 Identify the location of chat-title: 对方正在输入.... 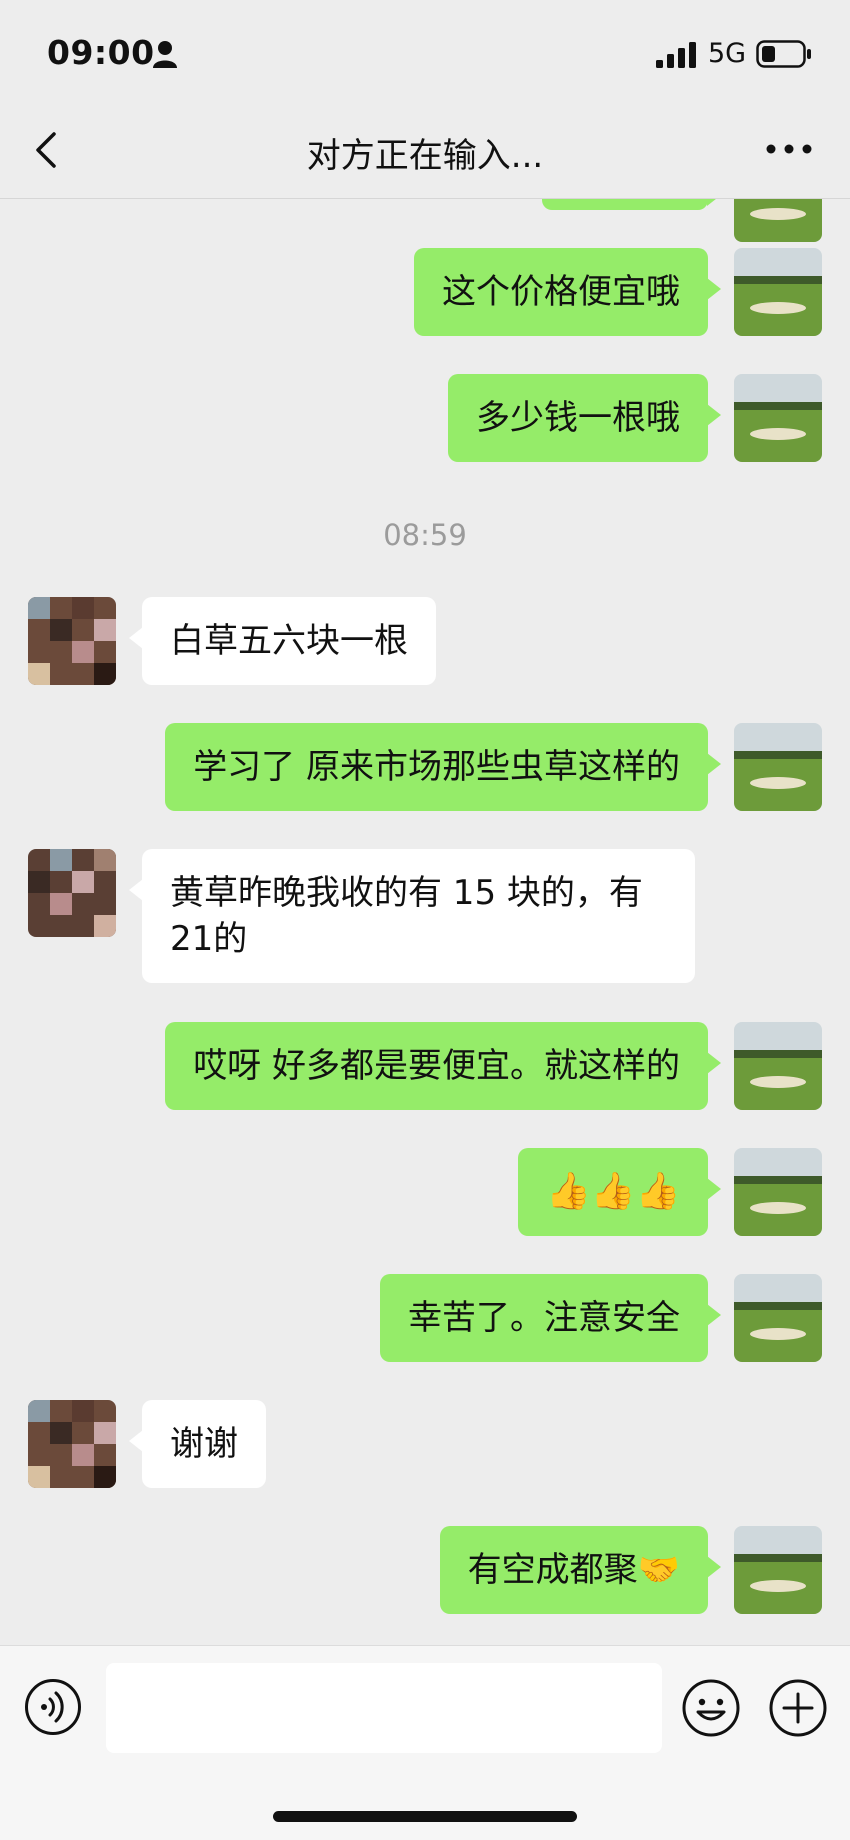
(425, 156).